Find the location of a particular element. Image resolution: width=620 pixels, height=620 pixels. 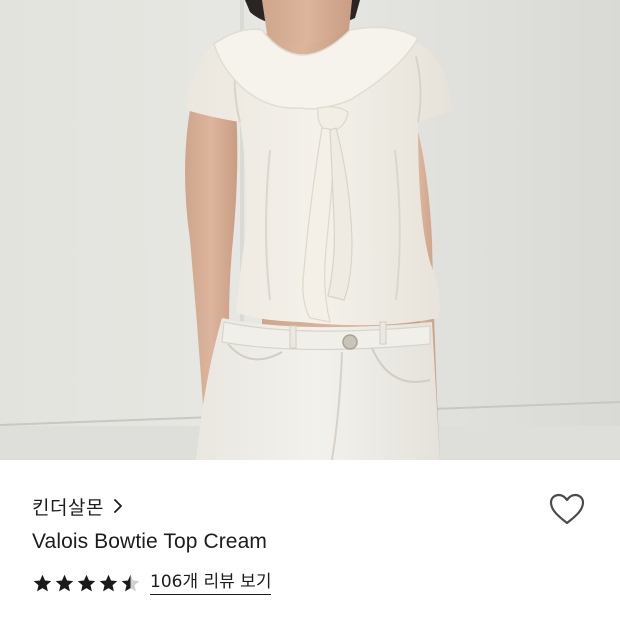

brand-link: 킨더살몬 is located at coordinates (78, 506).